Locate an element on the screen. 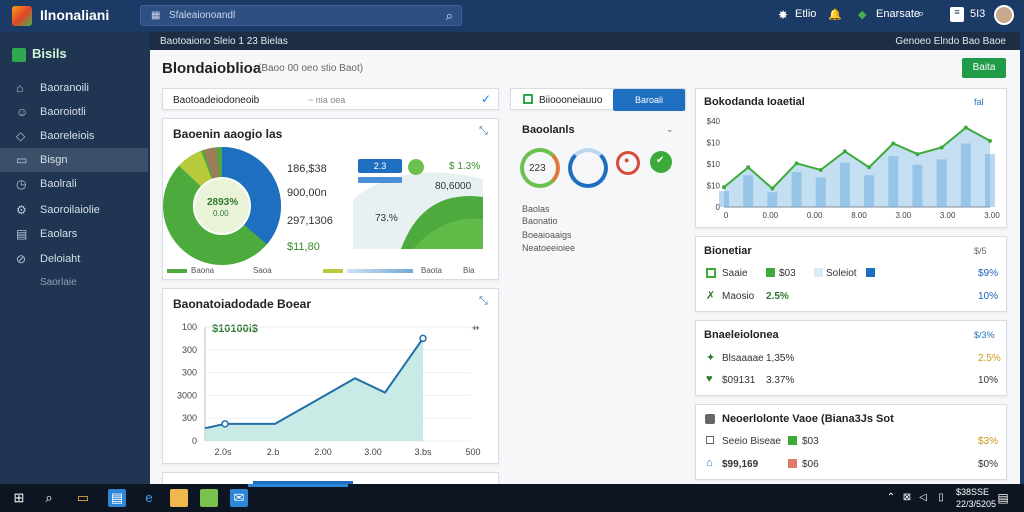  sidebar-item-0: ⌂ Baoranoili is located at coordinates (74, 88).